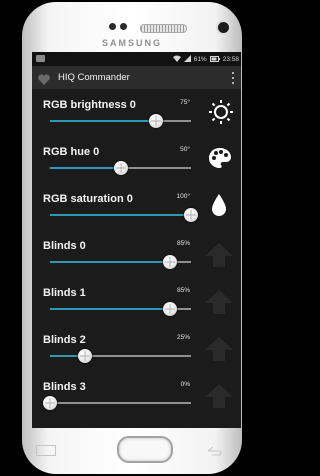 The width and height of the screenshot is (320, 476). I want to click on app-bar: HIQ Commander, so click(136, 77).